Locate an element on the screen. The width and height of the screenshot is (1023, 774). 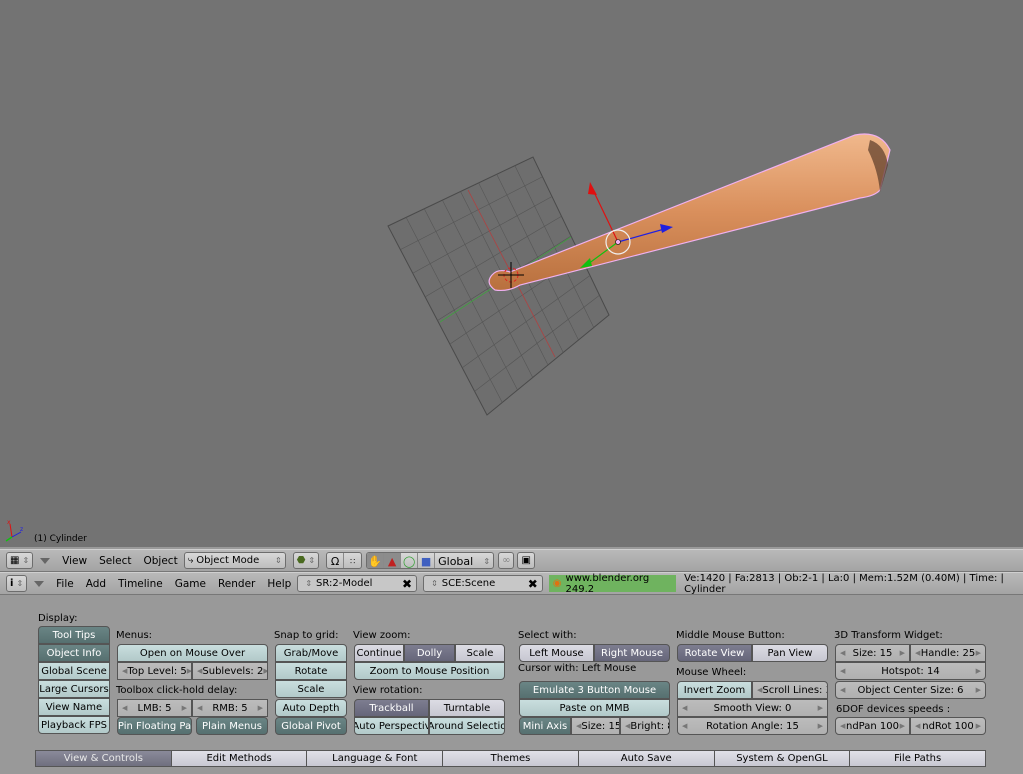
tab-language-font: Language & Font is located at coordinates (374, 758).